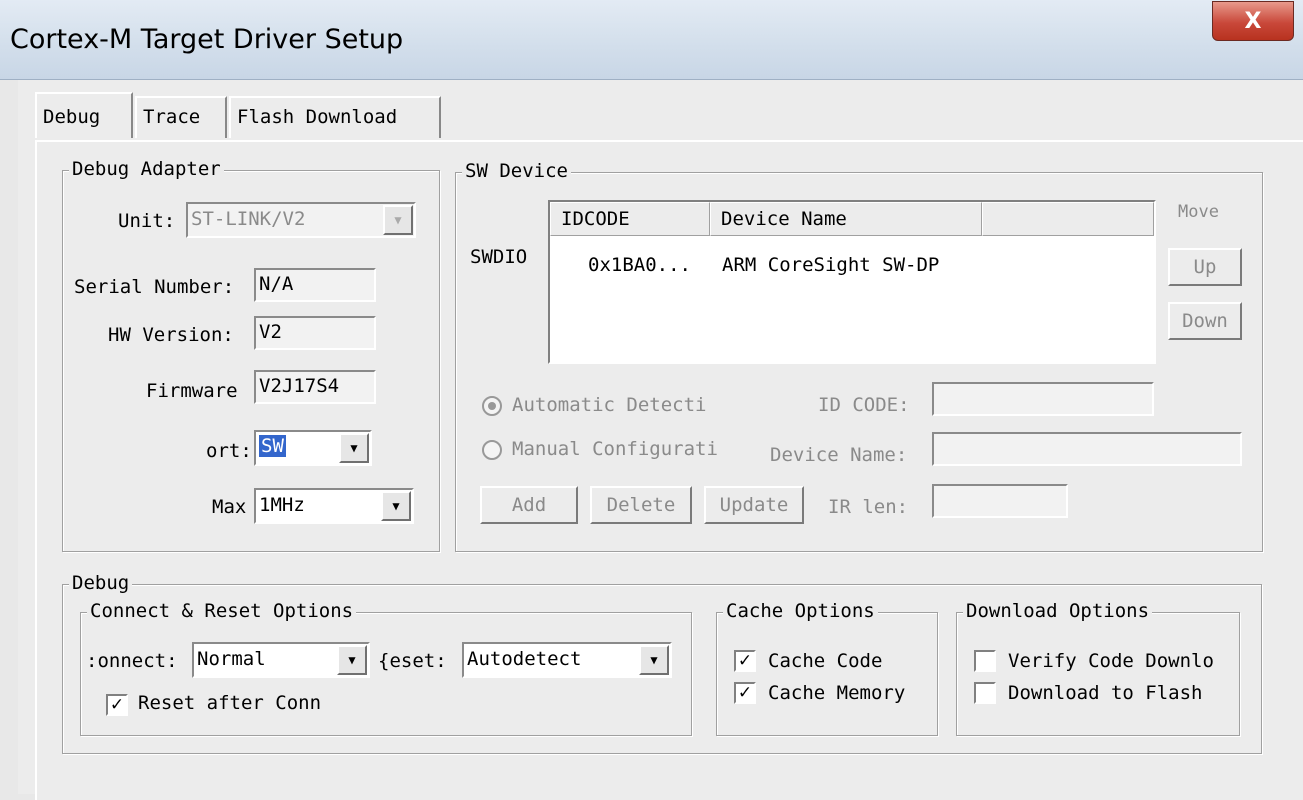 The height and width of the screenshot is (800, 1303). Describe the element at coordinates (492, 450) in the screenshot. I see `manual-configuration-radio` at that location.